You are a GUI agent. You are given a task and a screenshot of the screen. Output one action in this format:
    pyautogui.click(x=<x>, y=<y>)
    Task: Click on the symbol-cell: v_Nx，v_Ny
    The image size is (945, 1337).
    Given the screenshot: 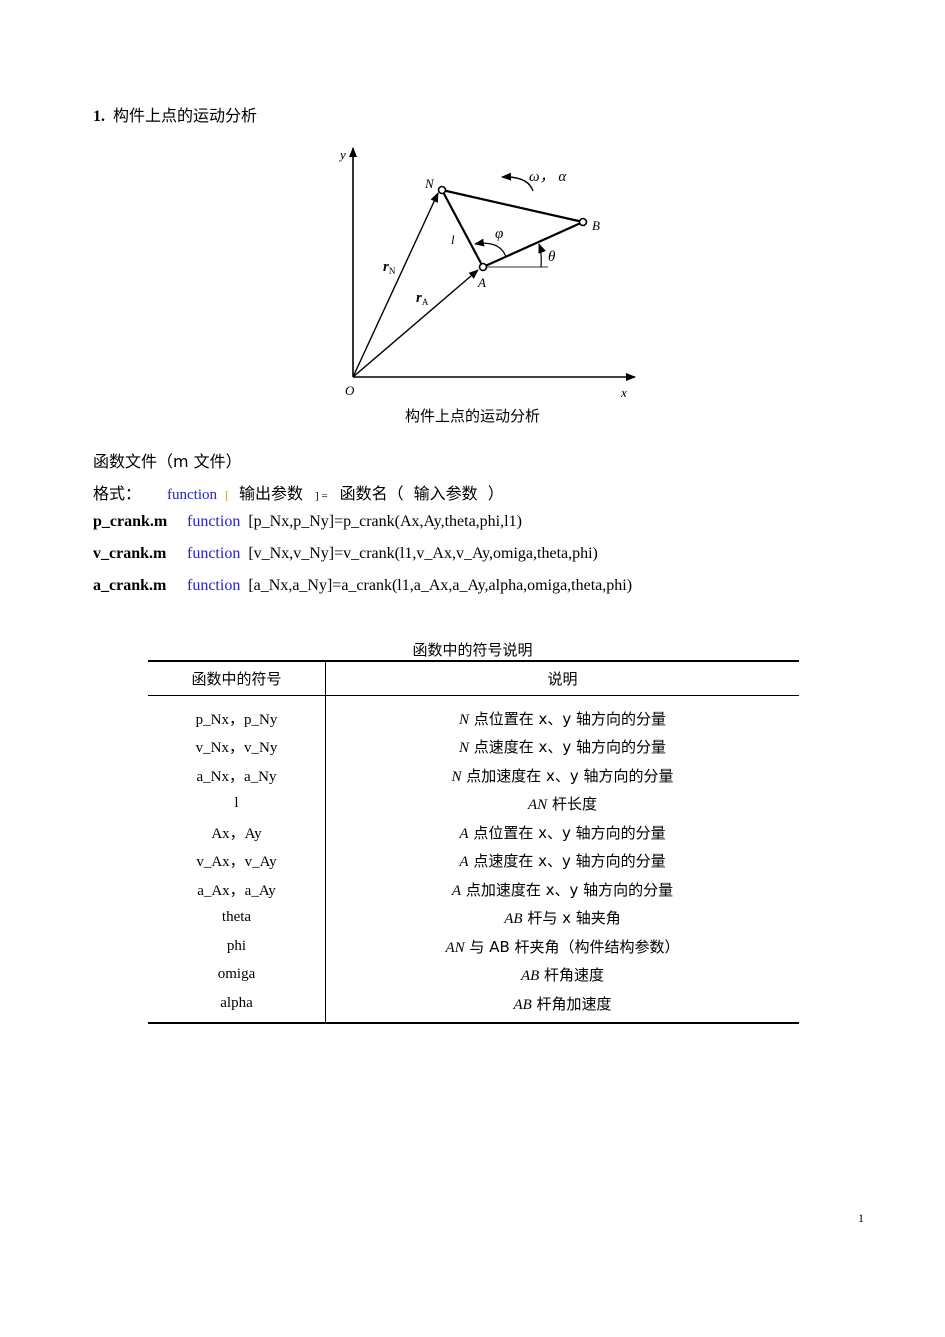 What is the action you would take?
    pyautogui.click(x=237, y=746)
    